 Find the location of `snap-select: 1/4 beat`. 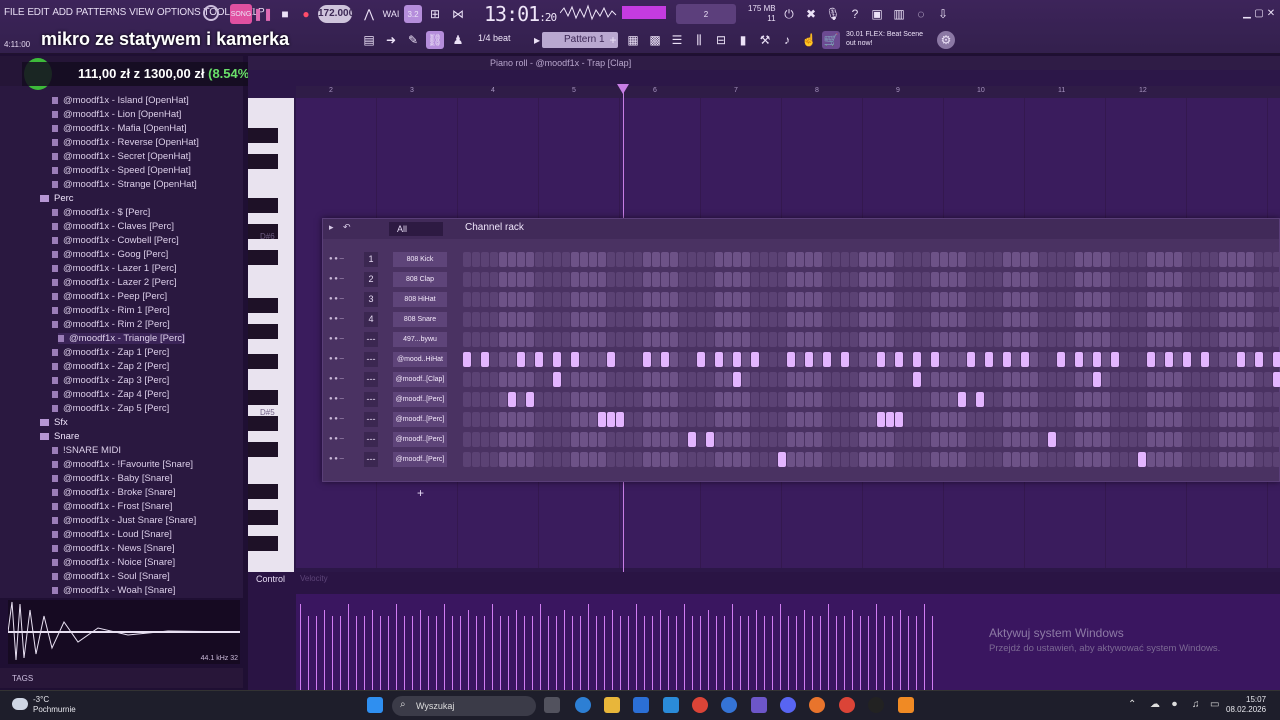

snap-select: 1/4 beat is located at coordinates (494, 38).